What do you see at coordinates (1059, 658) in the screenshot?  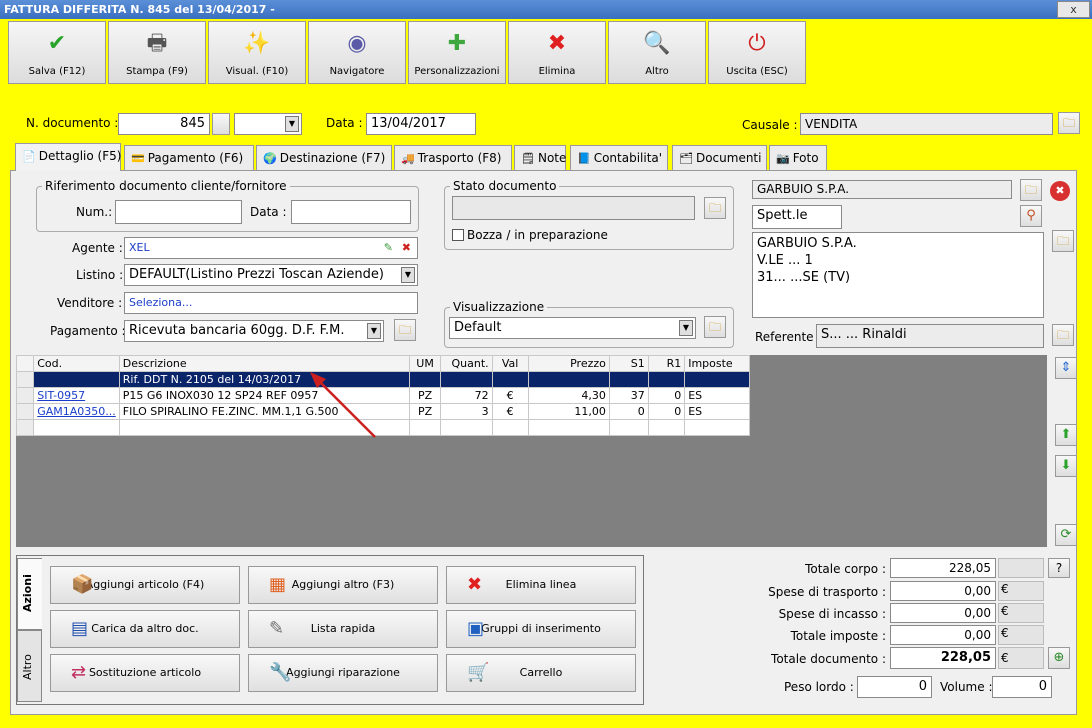 I see `zoom-icon: ⊕` at bounding box center [1059, 658].